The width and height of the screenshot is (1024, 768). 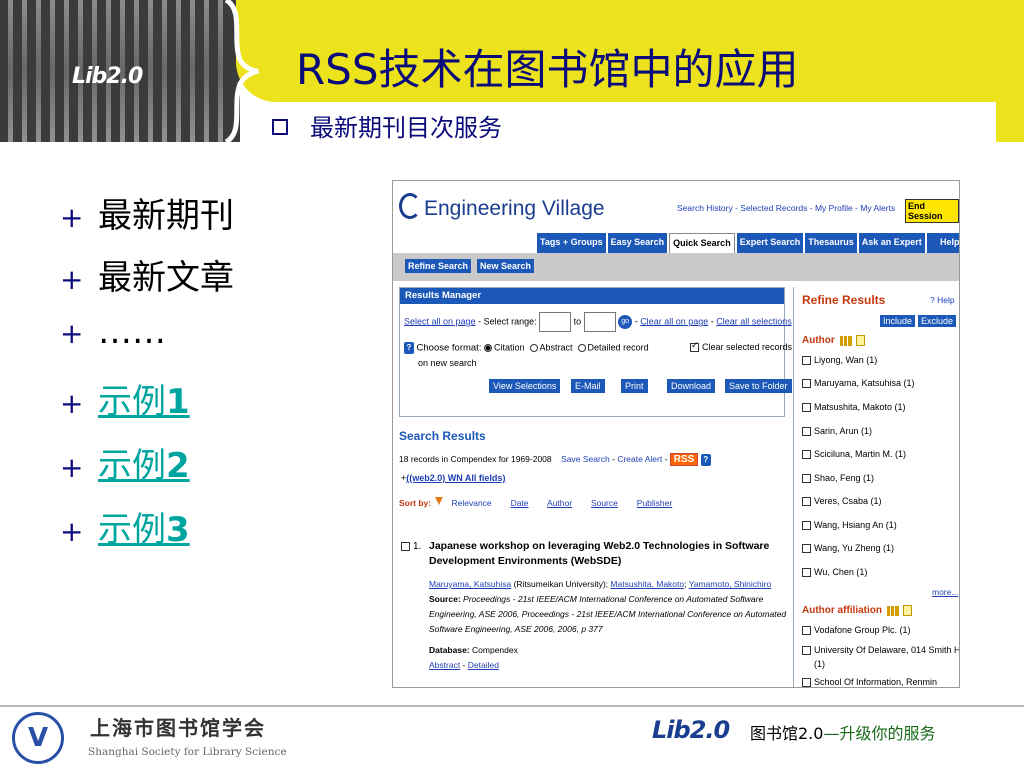 What do you see at coordinates (837, 431) in the screenshot?
I see `author-facet: Sarin, Arun (1)` at bounding box center [837, 431].